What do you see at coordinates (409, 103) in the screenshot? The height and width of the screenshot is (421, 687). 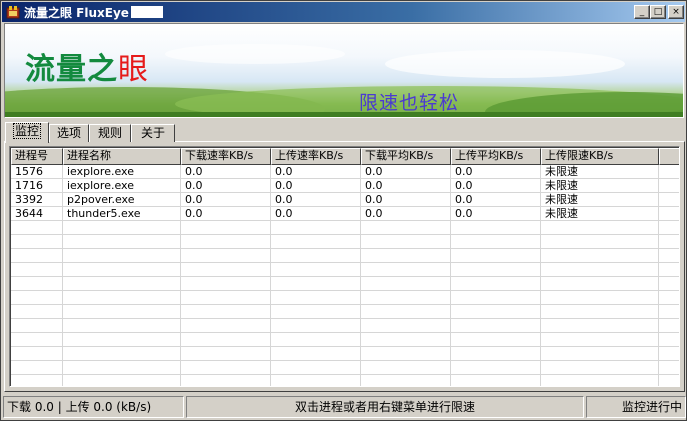 I see `banner-slogan: 限速也轻松` at bounding box center [409, 103].